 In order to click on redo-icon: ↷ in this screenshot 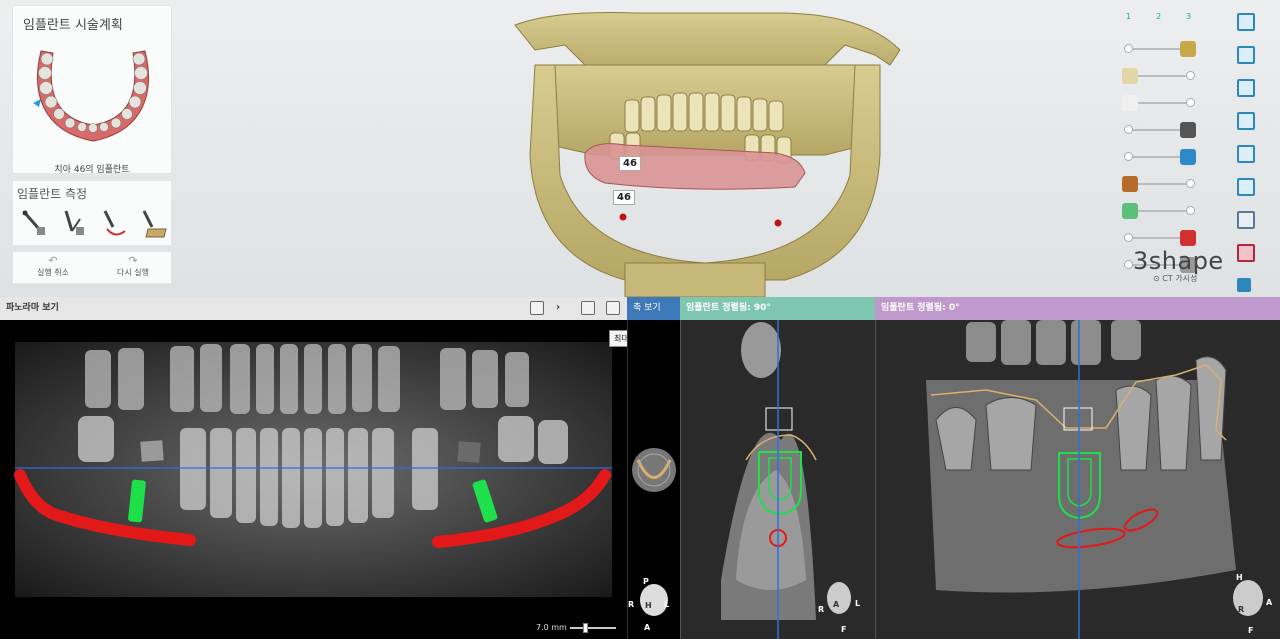, I will do `click(133, 260)`.